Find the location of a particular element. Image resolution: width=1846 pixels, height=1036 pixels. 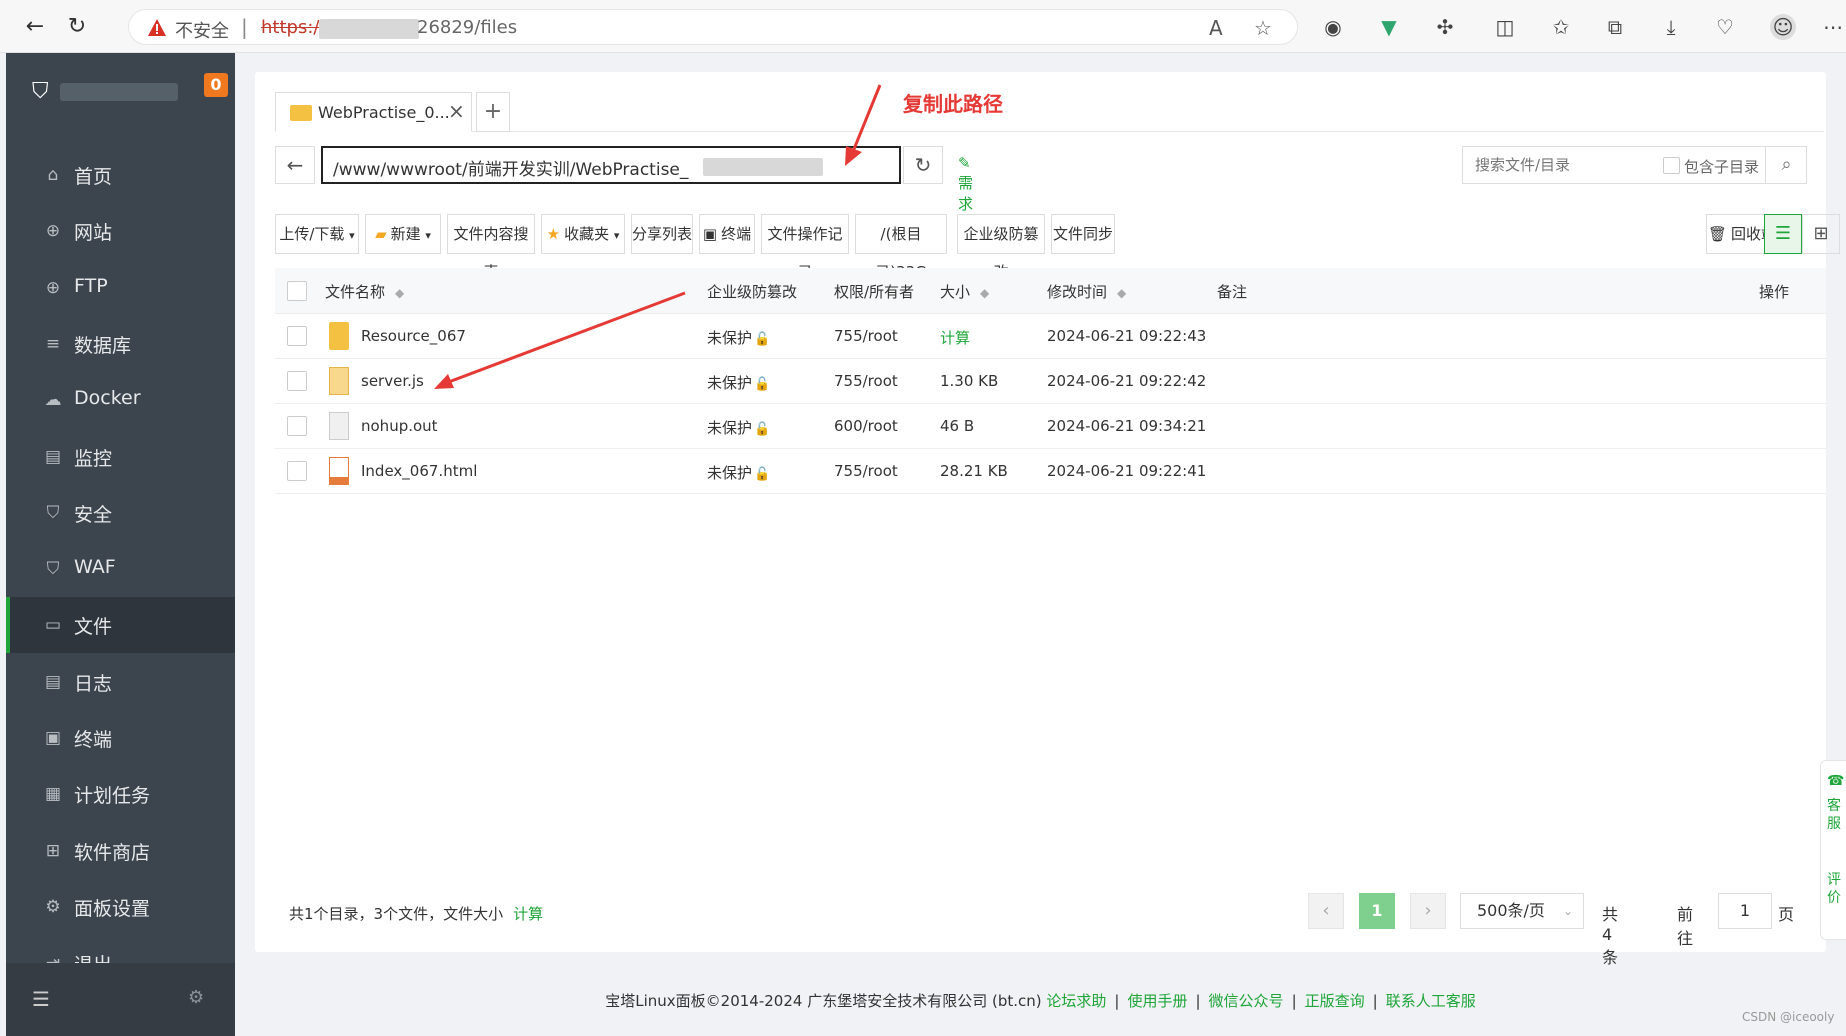

sidebar-item: ⛉ WAF is located at coordinates (120, 569).